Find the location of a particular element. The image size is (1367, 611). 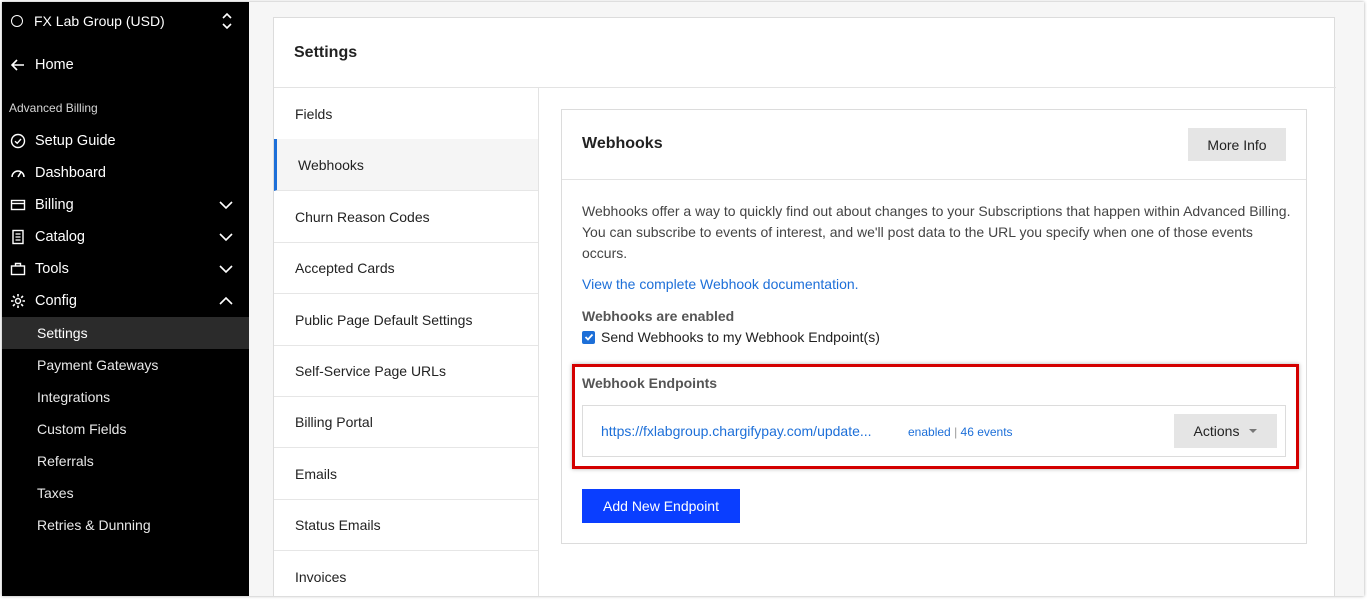

nav-retries-dunning: Retries & Dunning is located at coordinates (125, 525).